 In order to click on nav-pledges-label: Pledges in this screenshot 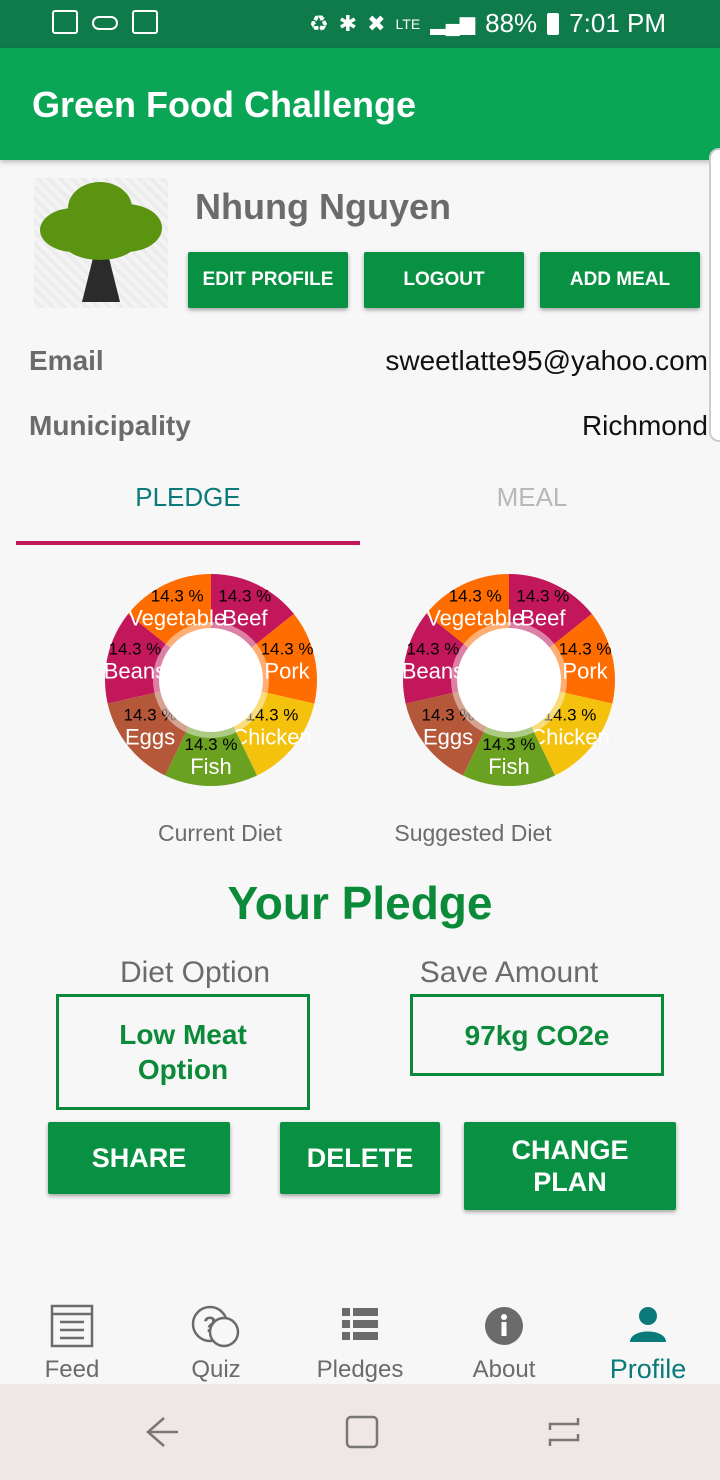, I will do `click(360, 1369)`.